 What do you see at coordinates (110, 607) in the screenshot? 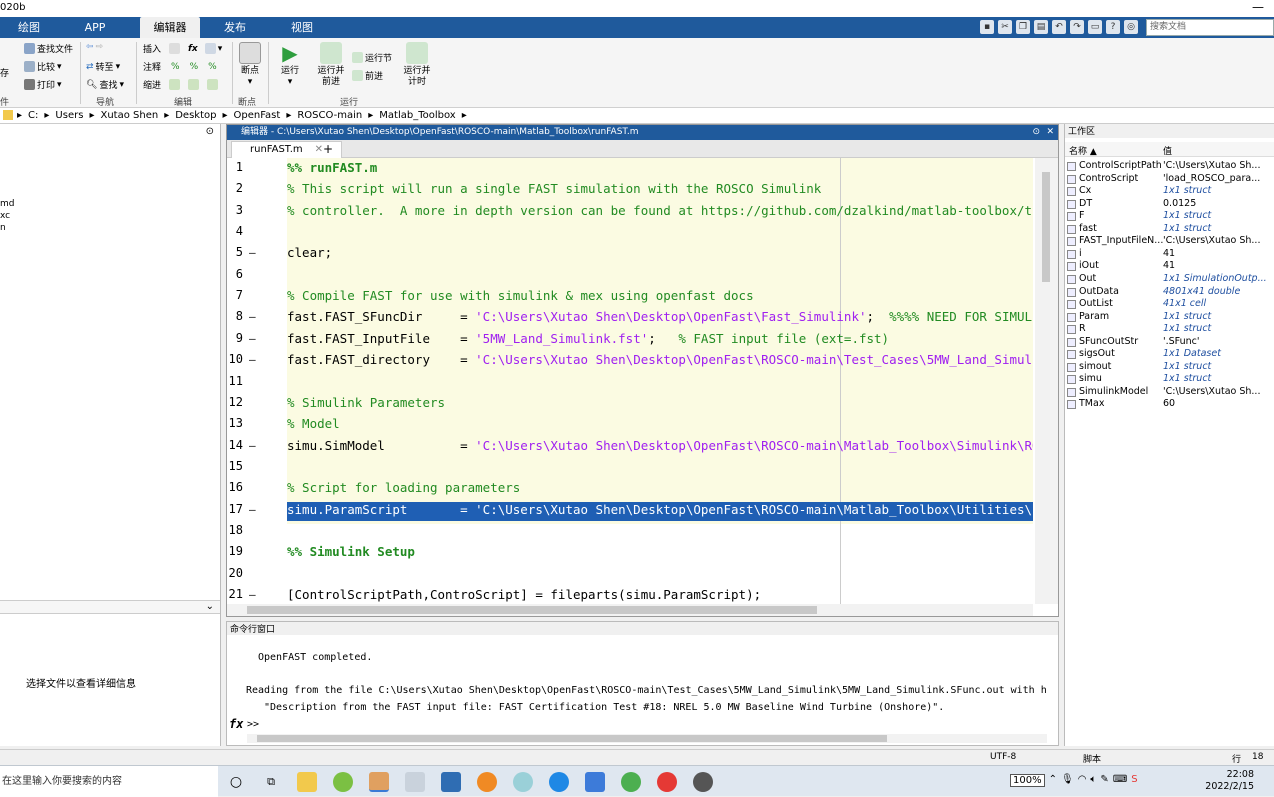
I see `details-splitter: ⌄` at bounding box center [110, 607].